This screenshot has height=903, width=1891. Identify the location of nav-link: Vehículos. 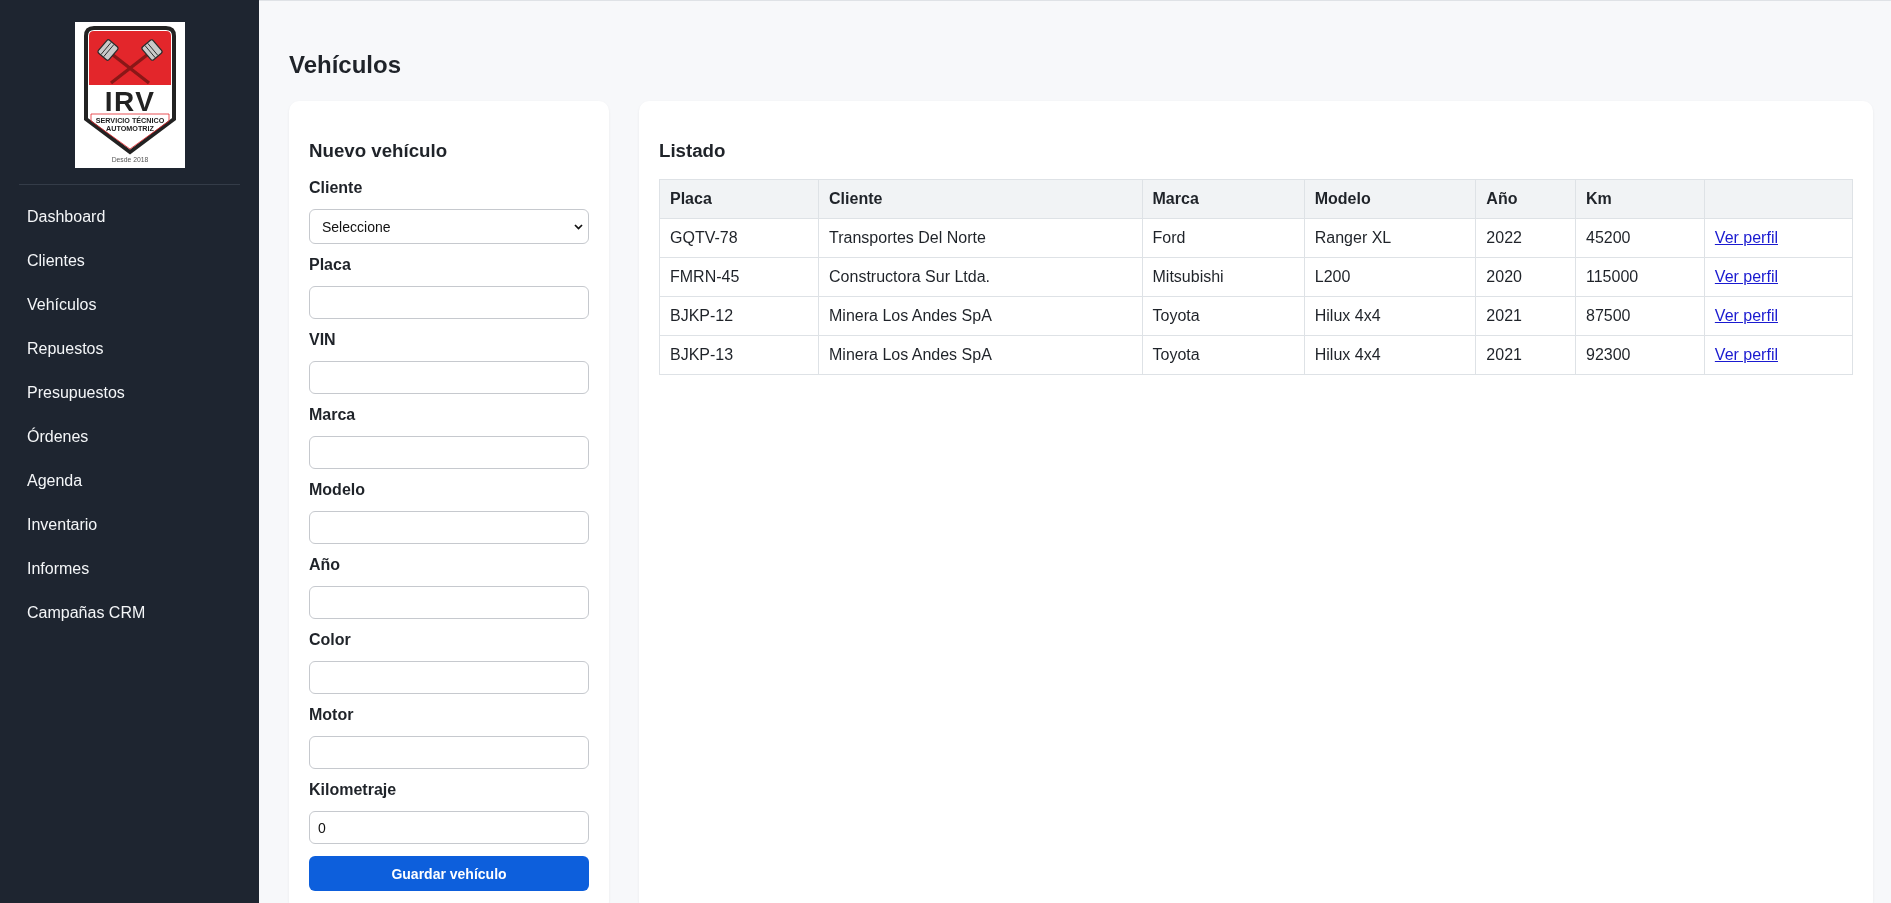
(129, 305).